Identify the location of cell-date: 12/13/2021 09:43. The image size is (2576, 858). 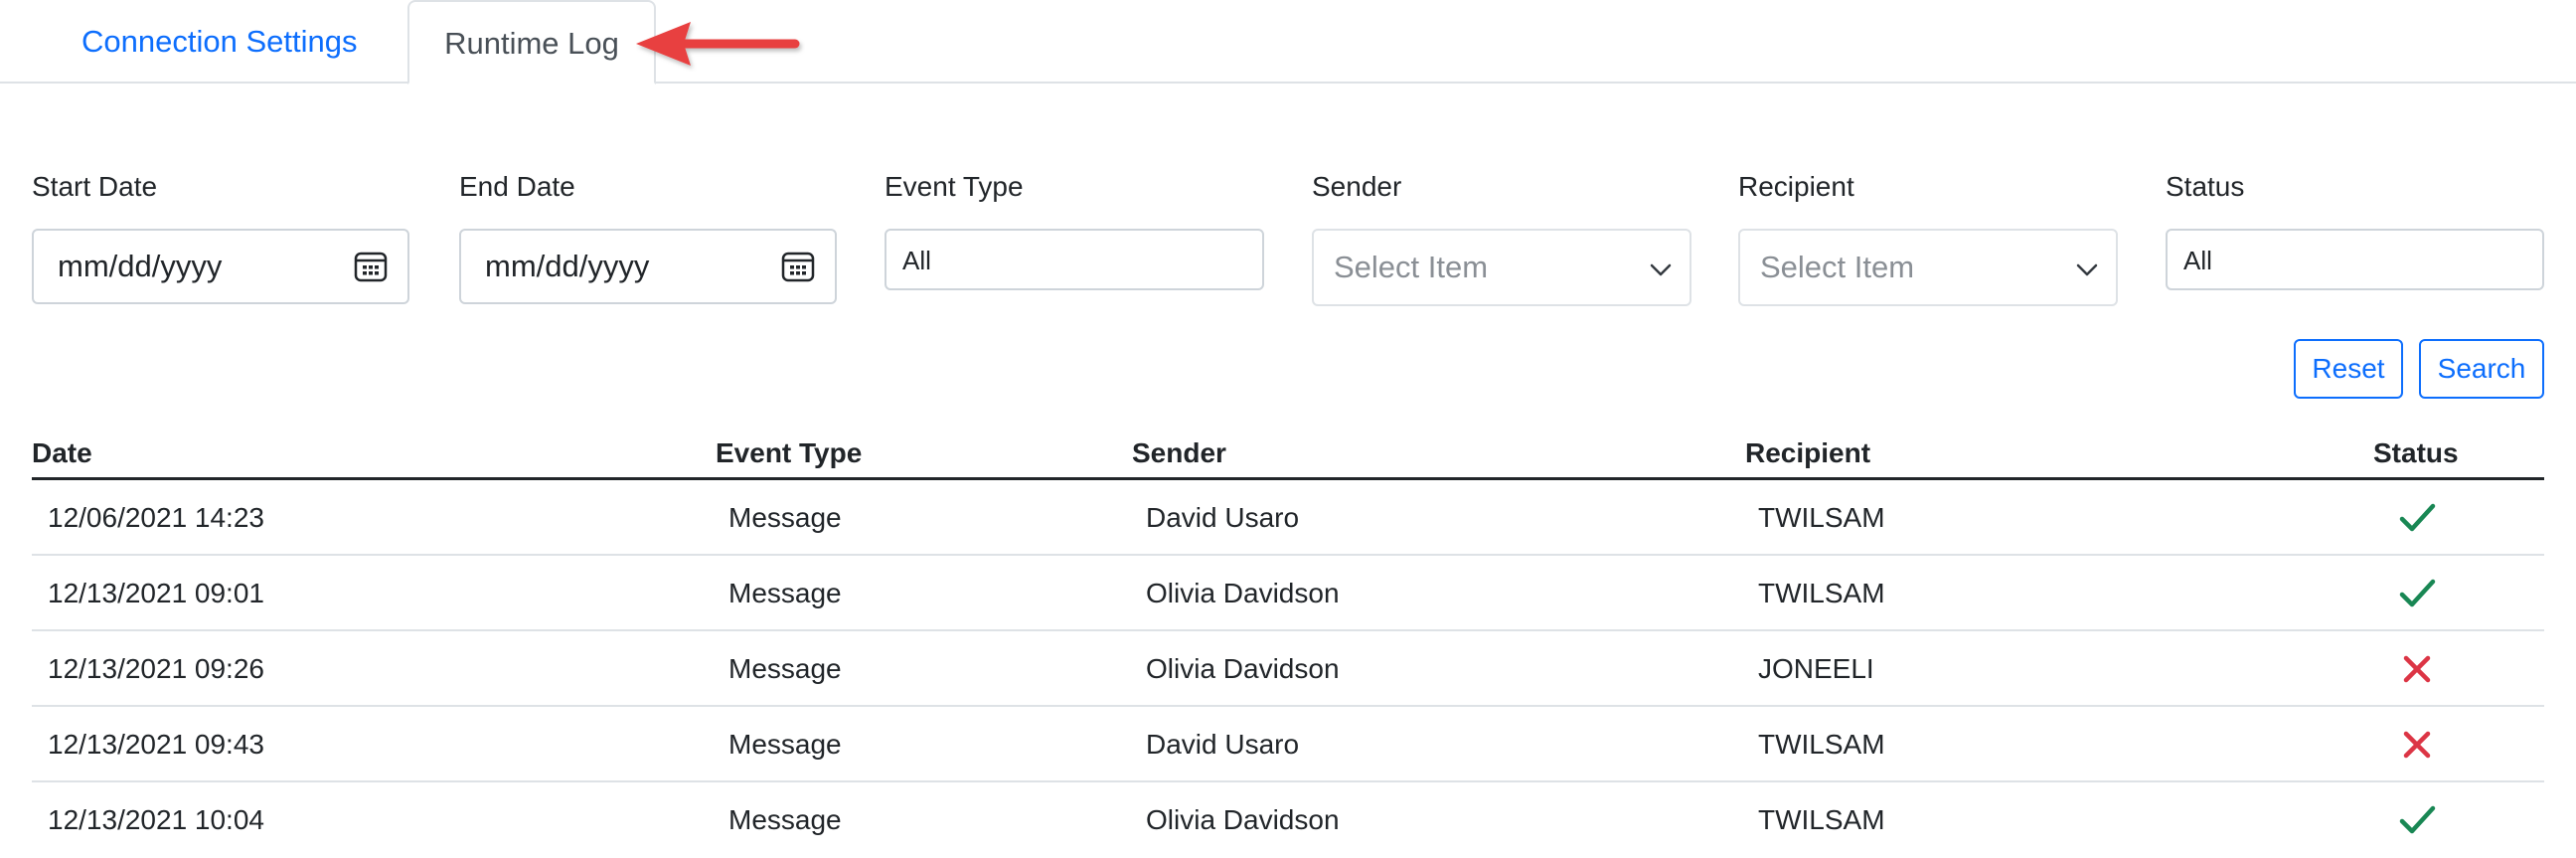
(156, 745).